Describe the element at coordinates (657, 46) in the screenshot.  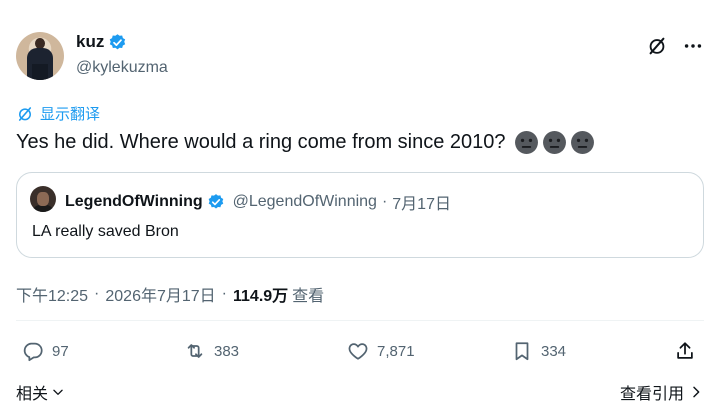
I see `grok-icon` at that location.